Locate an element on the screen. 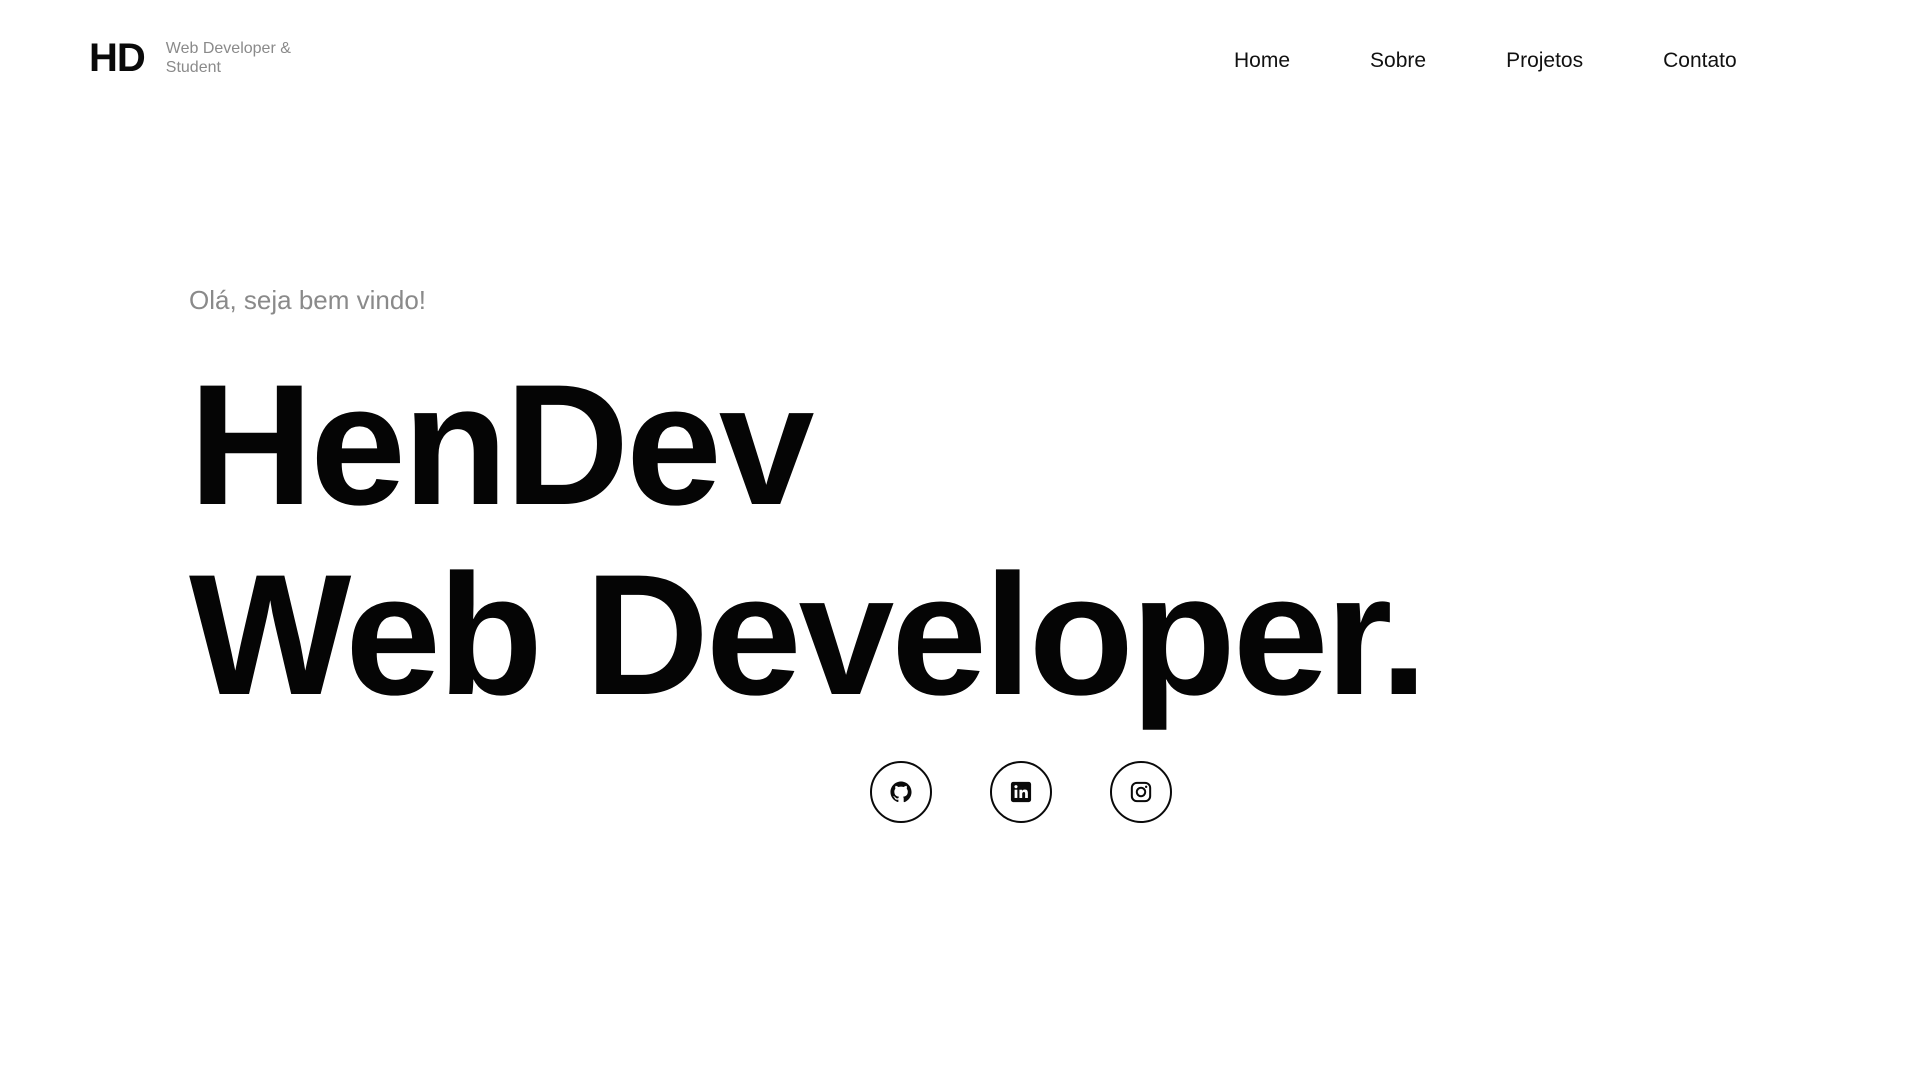 This screenshot has width=1920, height=1080. social-links is located at coordinates (1021, 792).